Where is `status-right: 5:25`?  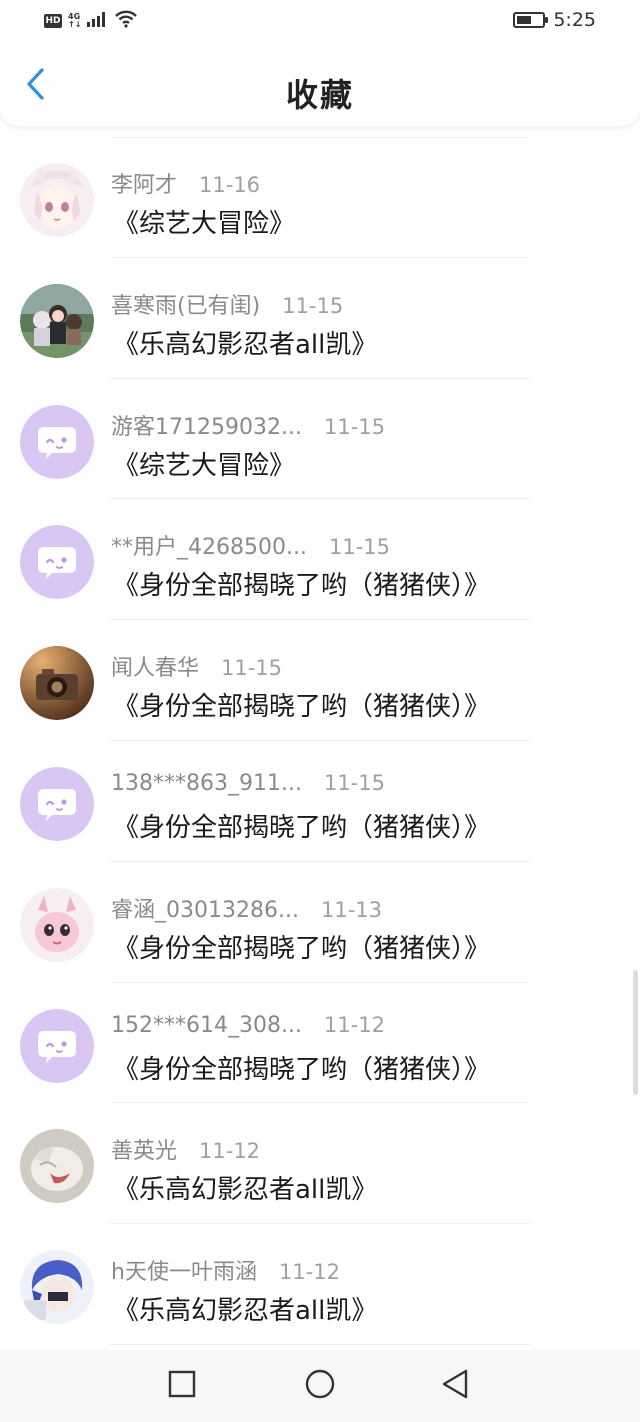
status-right: 5:25 is located at coordinates (554, 20).